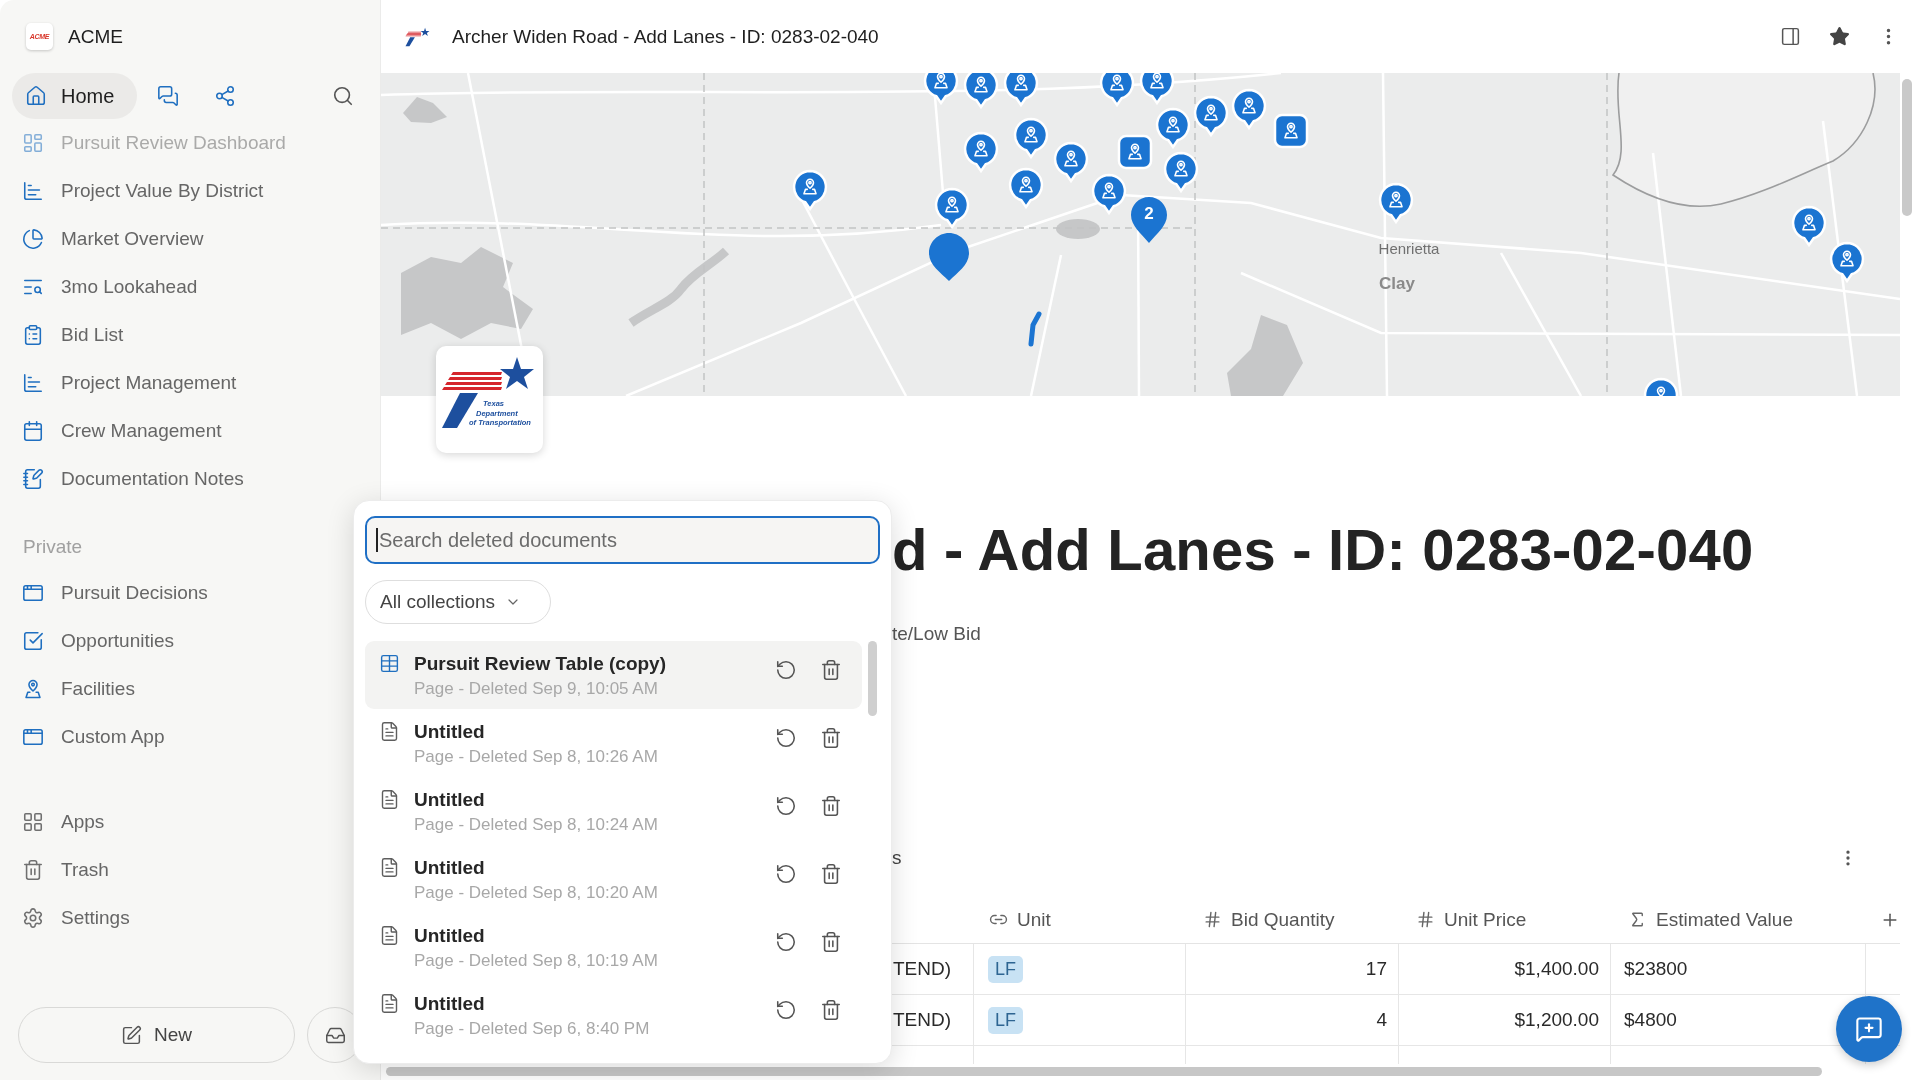  What do you see at coordinates (33, 143) in the screenshot?
I see `dashboard-icon` at bounding box center [33, 143].